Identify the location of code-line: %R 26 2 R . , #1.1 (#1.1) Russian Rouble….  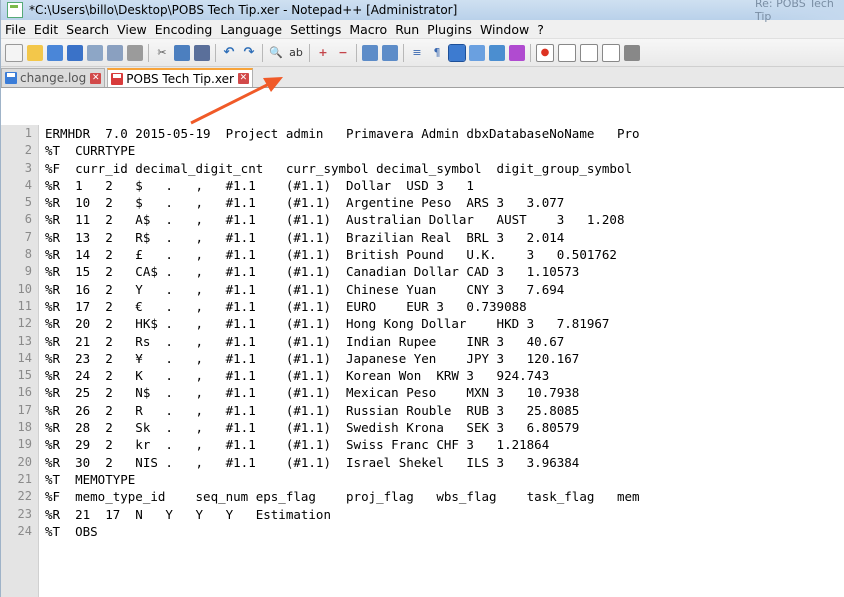
(444, 410).